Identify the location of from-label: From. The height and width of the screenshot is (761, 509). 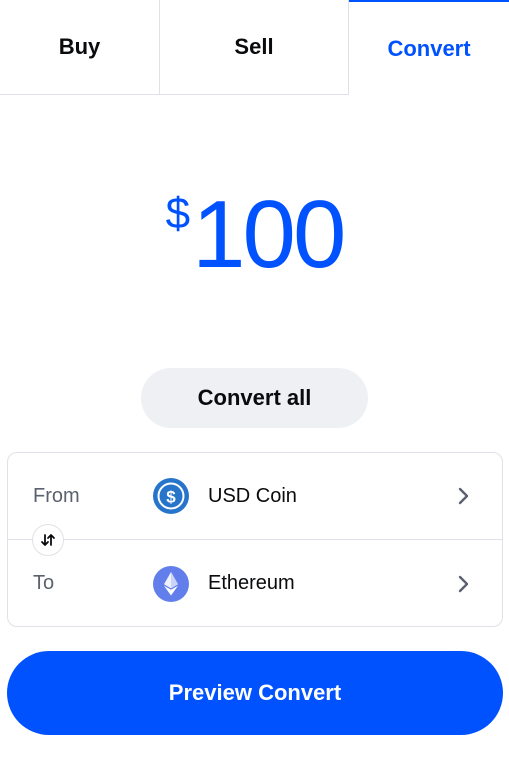
(56, 495).